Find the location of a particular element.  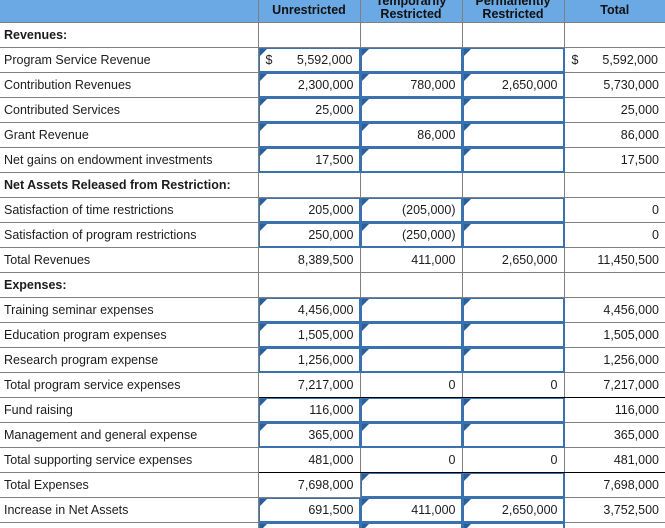

cell-unrestricted: 116,000 is located at coordinates (309, 410).